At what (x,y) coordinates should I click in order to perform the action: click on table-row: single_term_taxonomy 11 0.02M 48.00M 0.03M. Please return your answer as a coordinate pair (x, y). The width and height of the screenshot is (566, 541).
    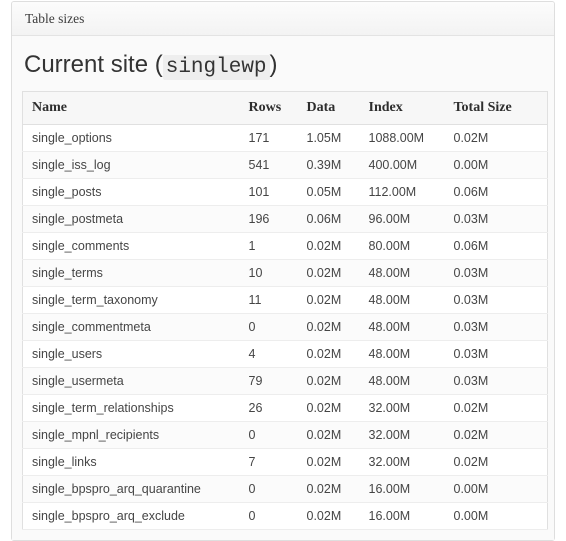
    Looking at the image, I should click on (285, 300).